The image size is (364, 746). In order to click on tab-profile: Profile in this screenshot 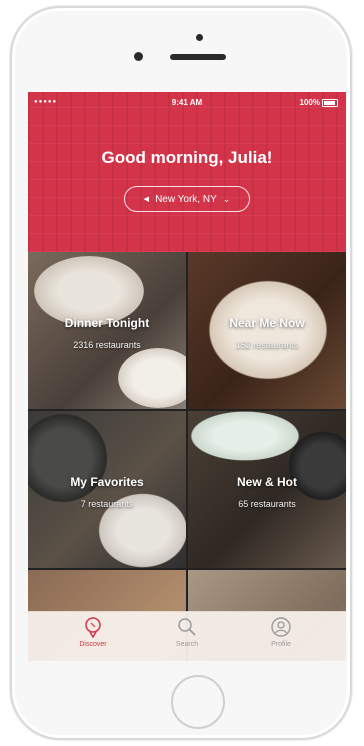, I will do `click(281, 632)`.